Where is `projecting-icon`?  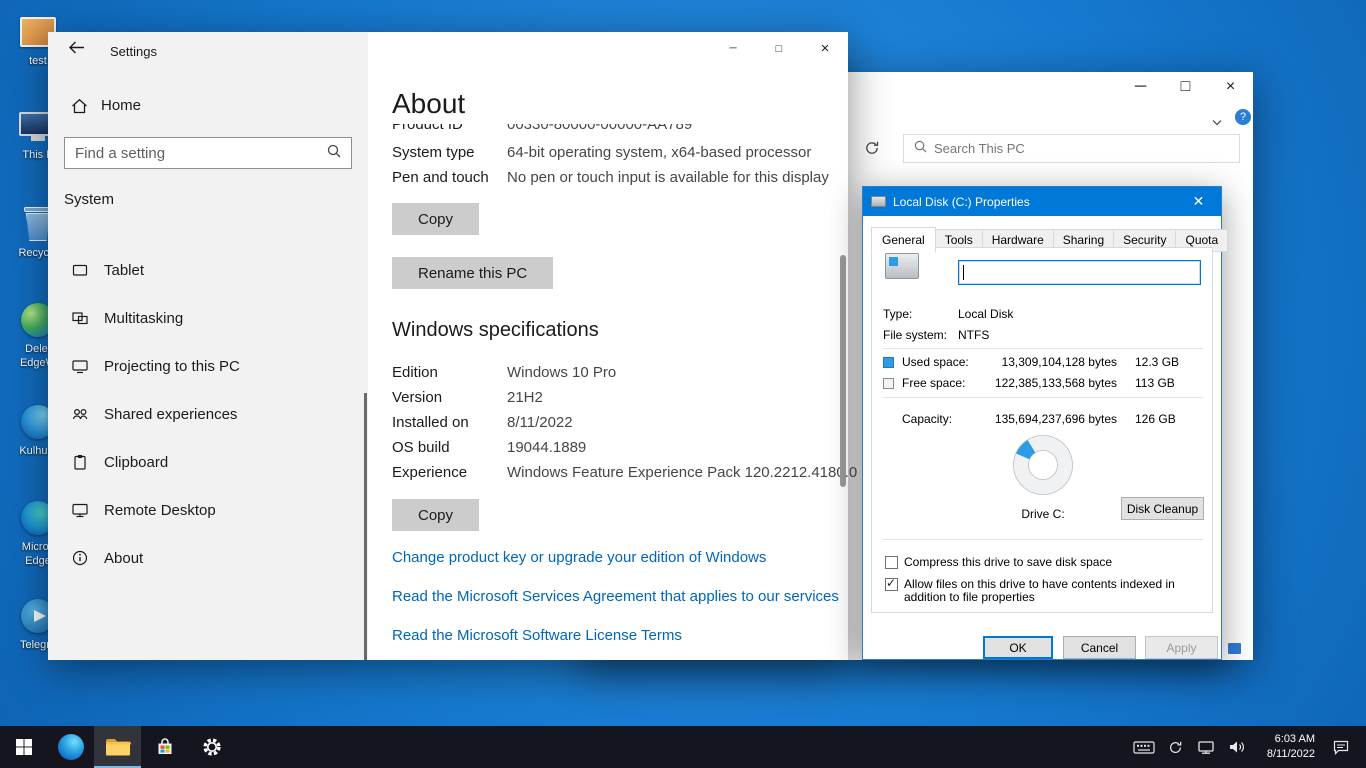
projecting-icon is located at coordinates (80, 367).